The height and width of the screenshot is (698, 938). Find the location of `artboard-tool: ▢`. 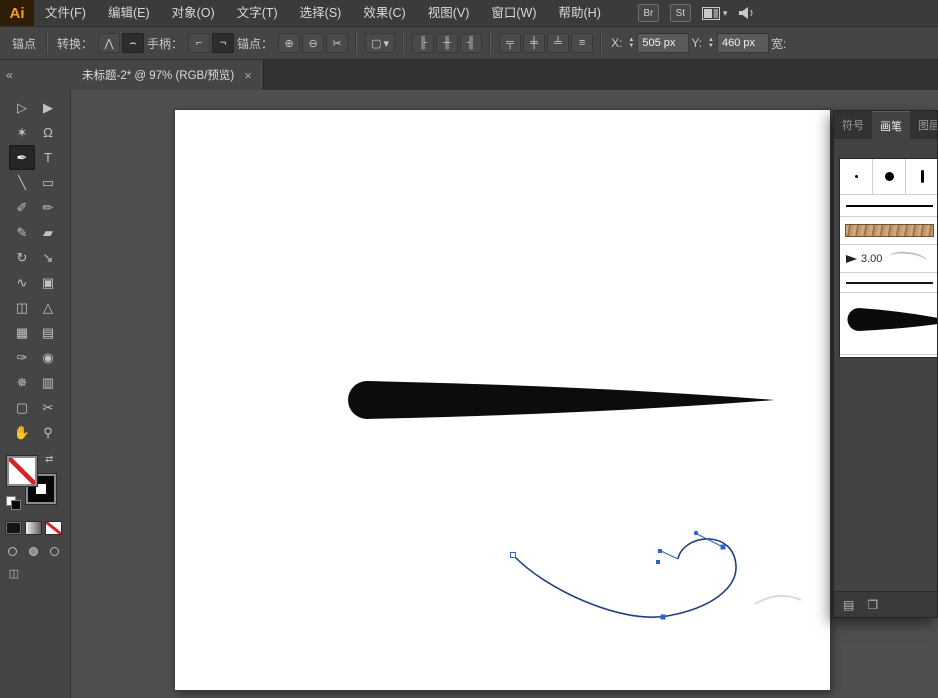

artboard-tool: ▢ is located at coordinates (22, 407).